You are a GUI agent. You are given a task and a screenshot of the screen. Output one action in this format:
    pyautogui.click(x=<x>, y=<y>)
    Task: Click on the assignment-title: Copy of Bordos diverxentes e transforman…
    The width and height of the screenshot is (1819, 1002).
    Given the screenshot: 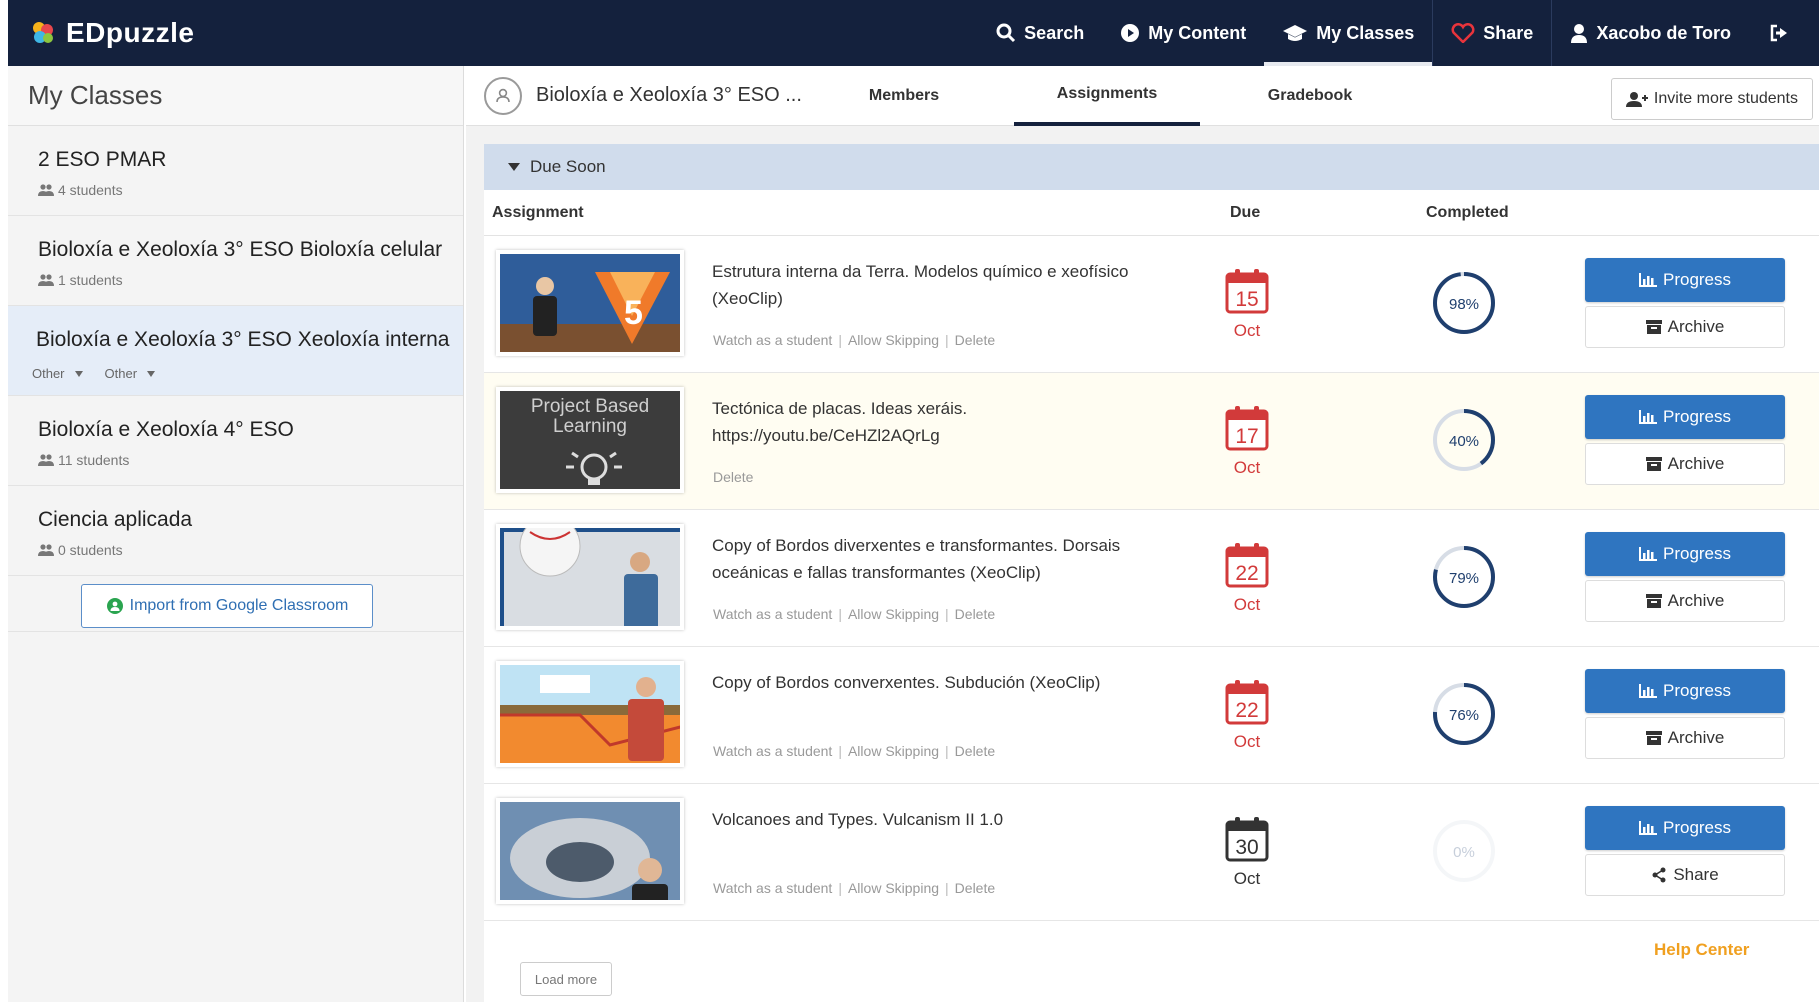 What is the action you would take?
    pyautogui.click(x=922, y=559)
    